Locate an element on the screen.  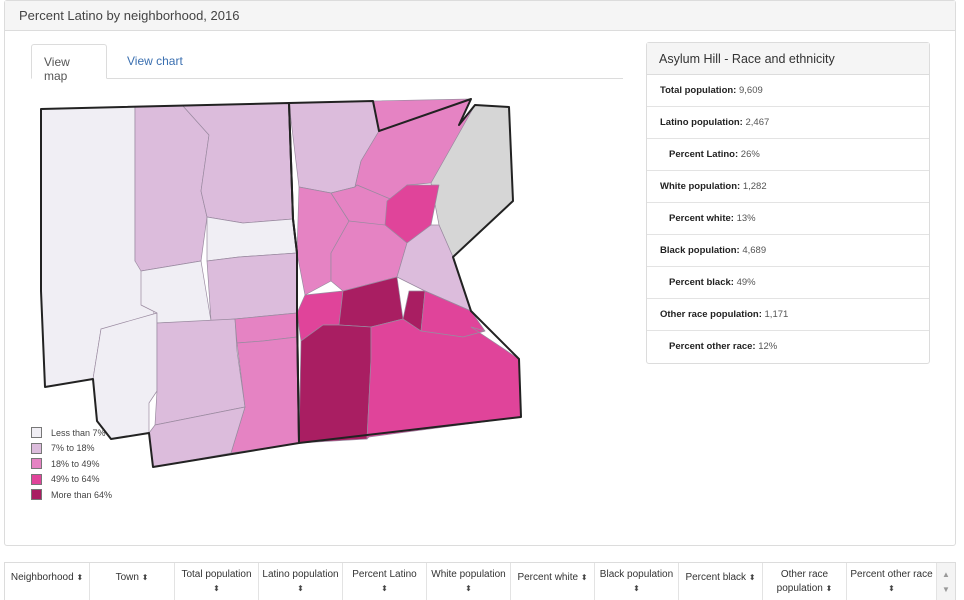
info-row-latino-population: Latino population: 2,467 is located at coordinates (788, 123).